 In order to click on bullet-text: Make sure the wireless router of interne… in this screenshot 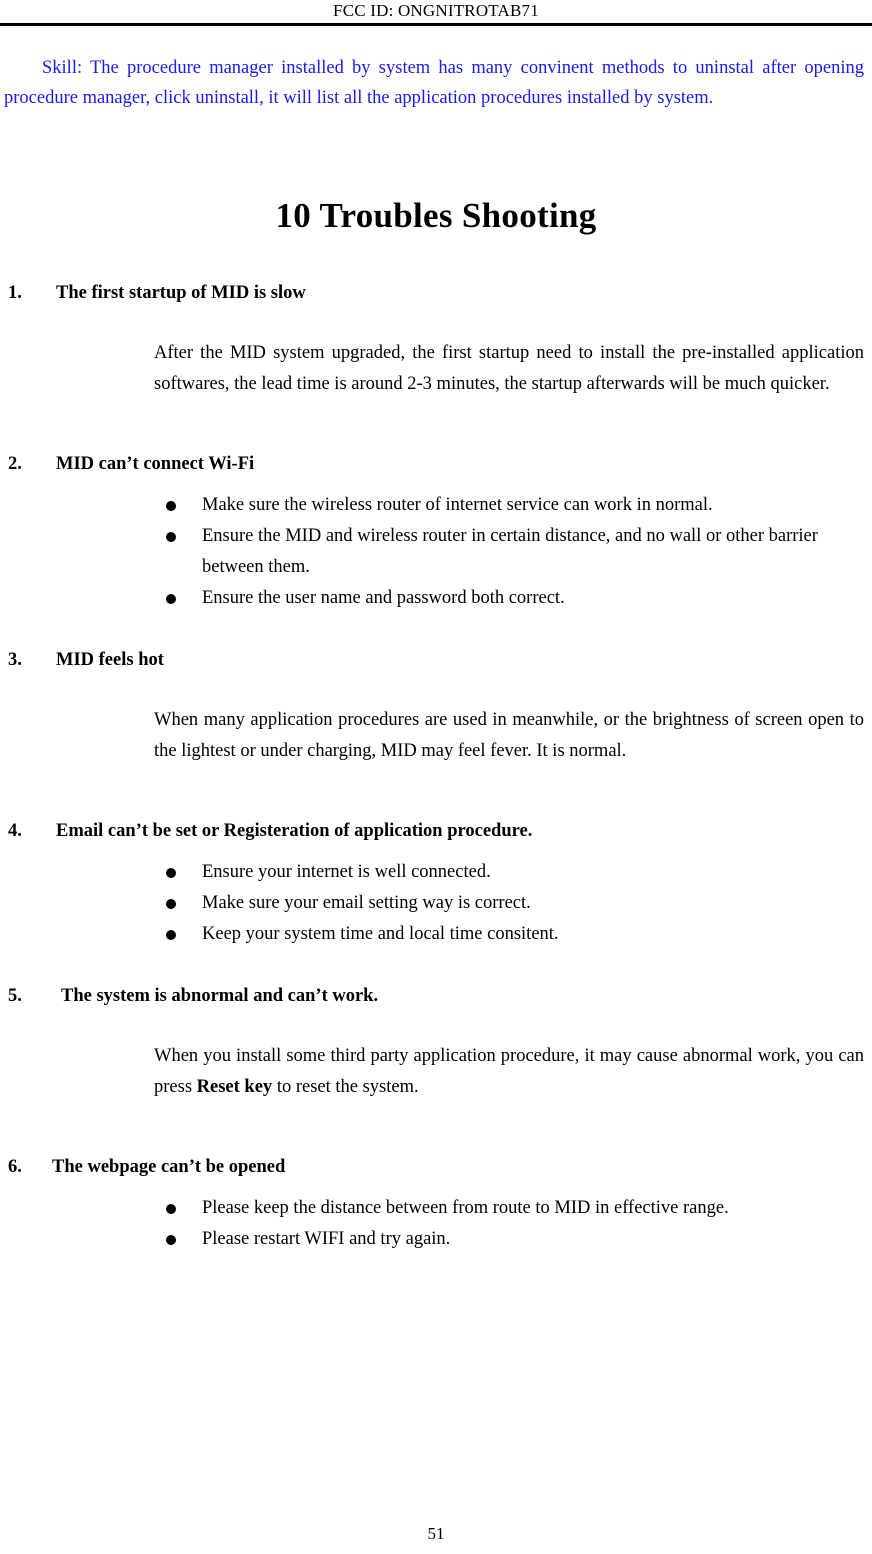, I will do `click(457, 505)`.